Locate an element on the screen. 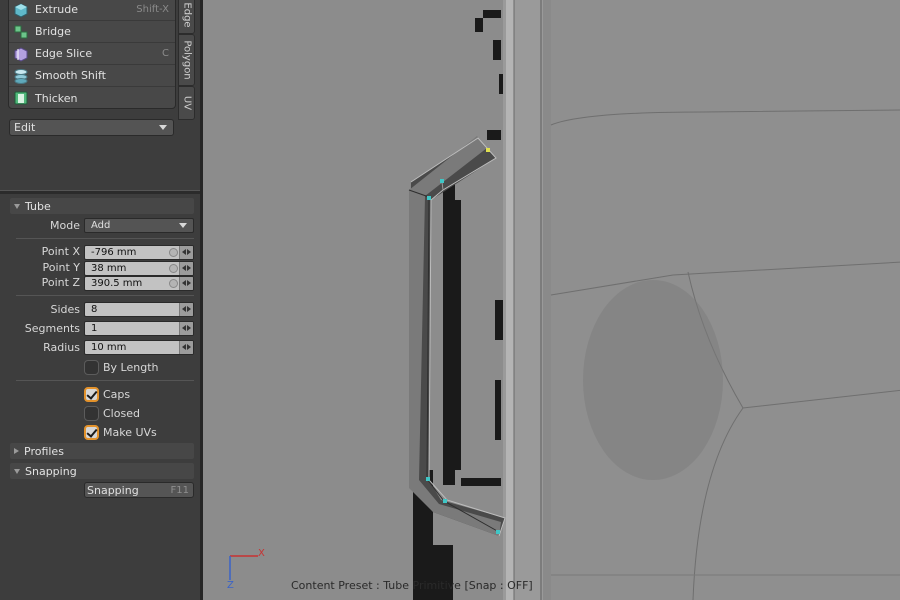 This screenshot has height=600, width=900. point-x-field: -796 mm is located at coordinates (139, 252).